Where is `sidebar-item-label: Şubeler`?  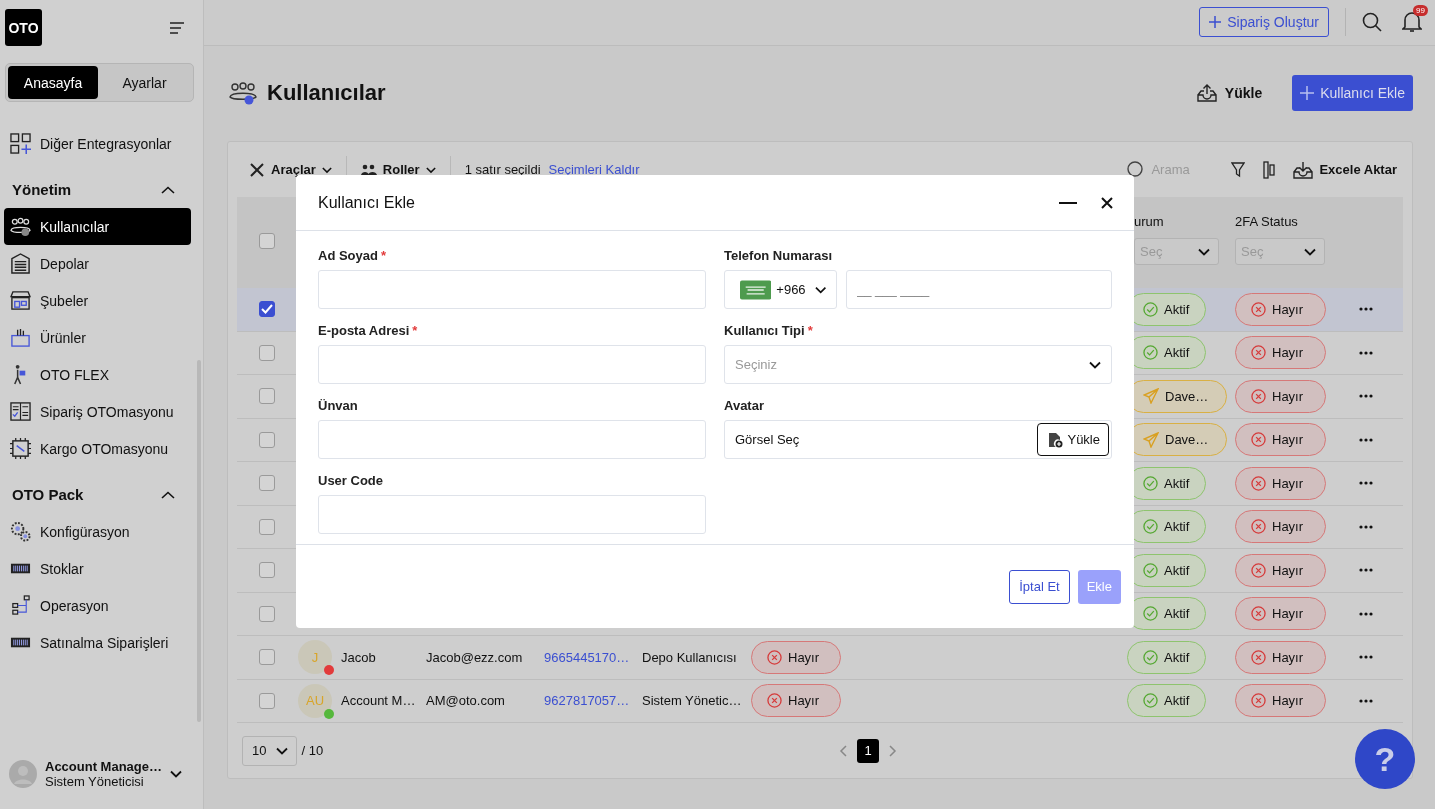
sidebar-item-label: Şubeler is located at coordinates (64, 300).